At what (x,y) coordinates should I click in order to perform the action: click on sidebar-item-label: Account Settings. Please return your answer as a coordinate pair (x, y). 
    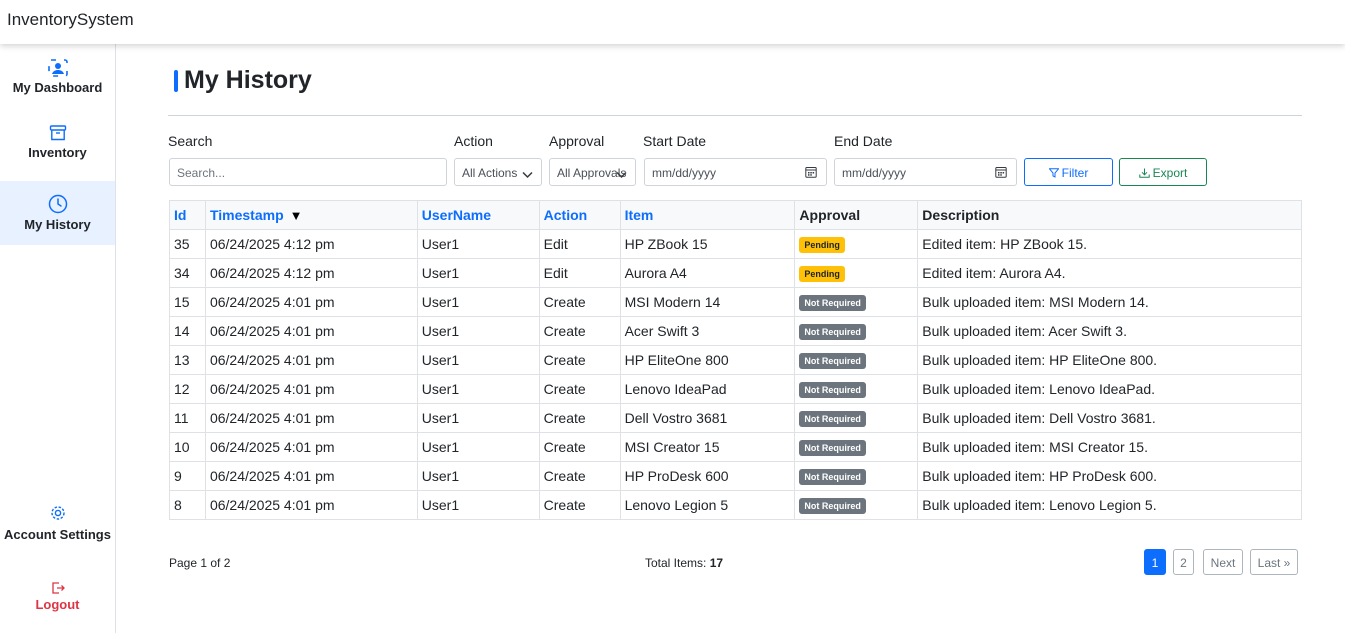
    Looking at the image, I should click on (57, 534).